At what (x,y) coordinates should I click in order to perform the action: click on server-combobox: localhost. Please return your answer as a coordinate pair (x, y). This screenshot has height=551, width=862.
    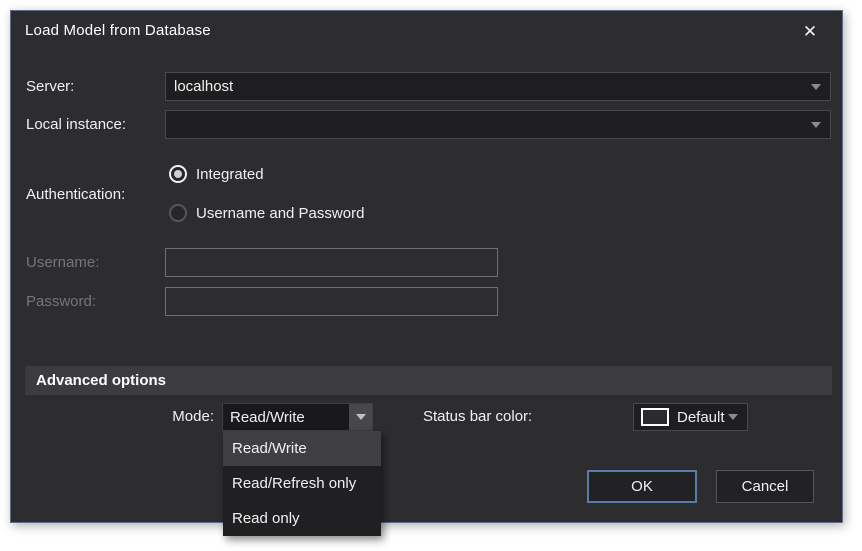
    Looking at the image, I should click on (498, 86).